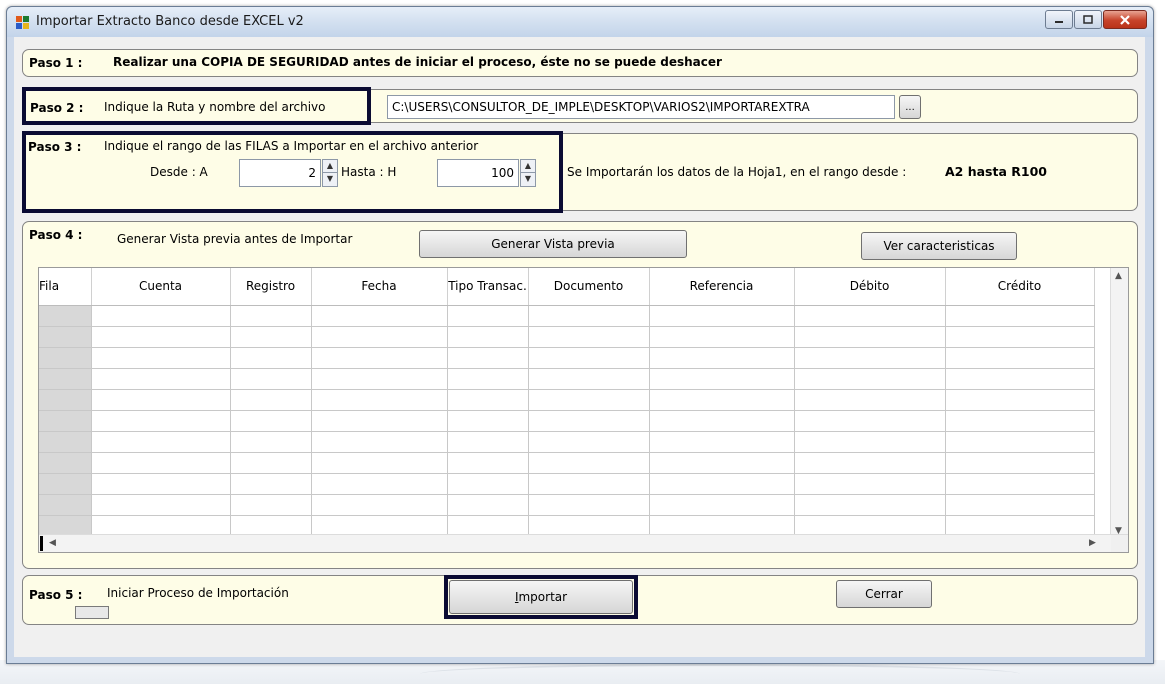 This screenshot has width=1165, height=684. I want to click on hasta-input: 100, so click(478, 173).